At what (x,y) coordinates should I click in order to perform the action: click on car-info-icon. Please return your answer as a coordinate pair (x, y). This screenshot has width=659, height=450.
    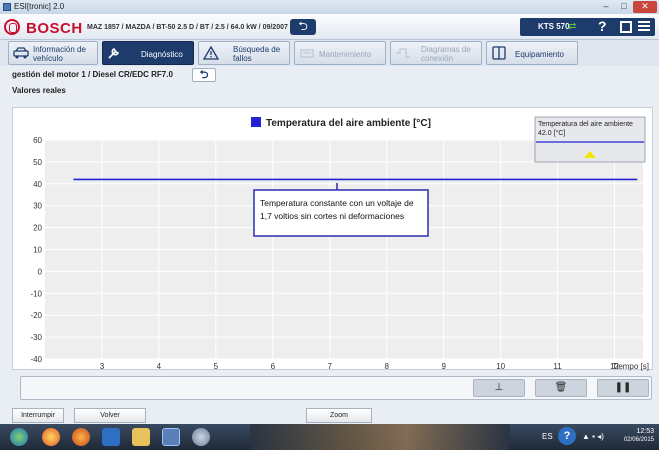
    Looking at the image, I should click on (21, 53).